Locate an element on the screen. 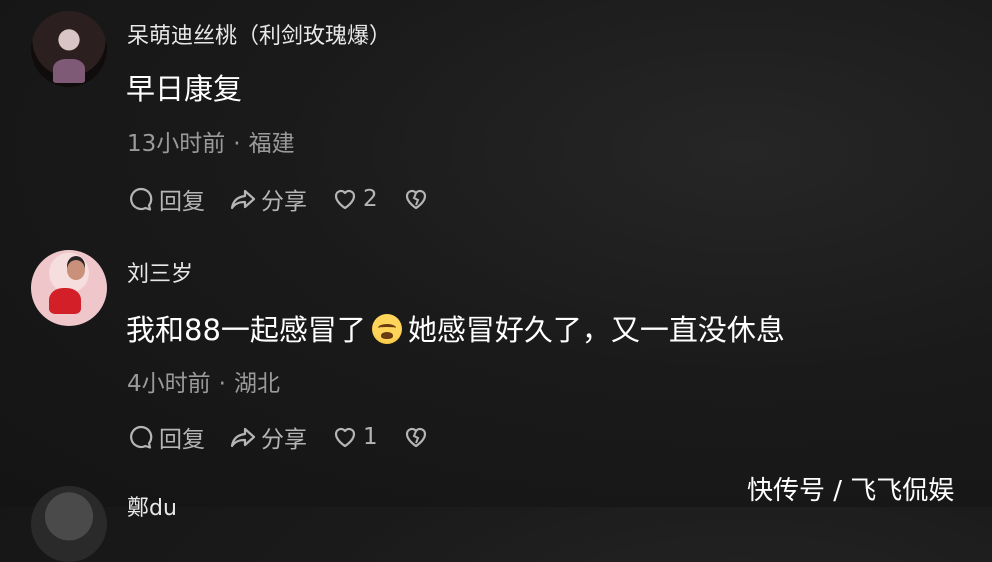 This screenshot has height=562, width=992. comment-username: 呆萌迪丝桃（利剑玫瑰爆） is located at coordinates (259, 34).